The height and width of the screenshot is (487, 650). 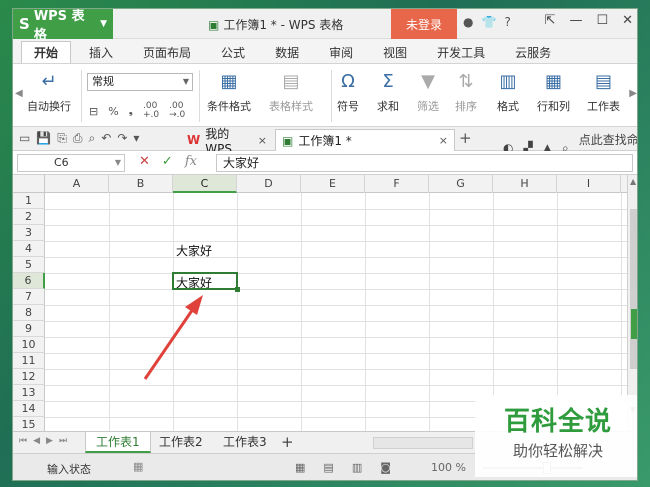 What do you see at coordinates (29, 297) in the screenshot?
I see `row-header-7: 7` at bounding box center [29, 297].